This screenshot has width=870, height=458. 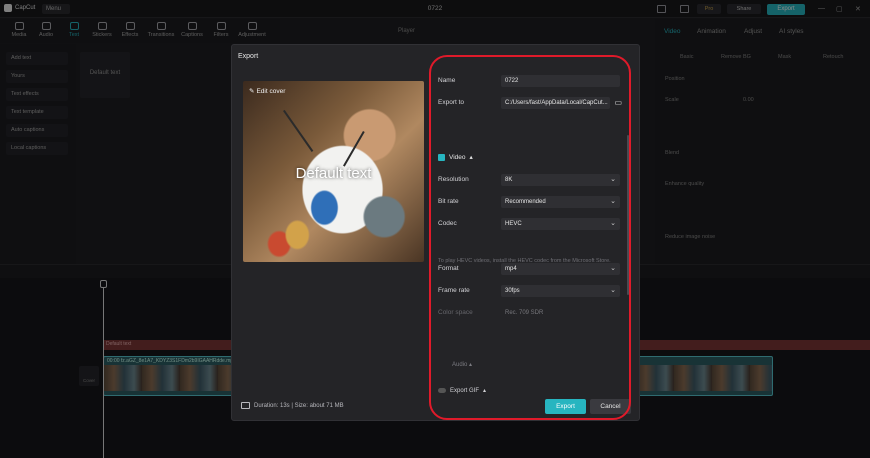 I want to click on brush-shape, so click(x=298, y=130).